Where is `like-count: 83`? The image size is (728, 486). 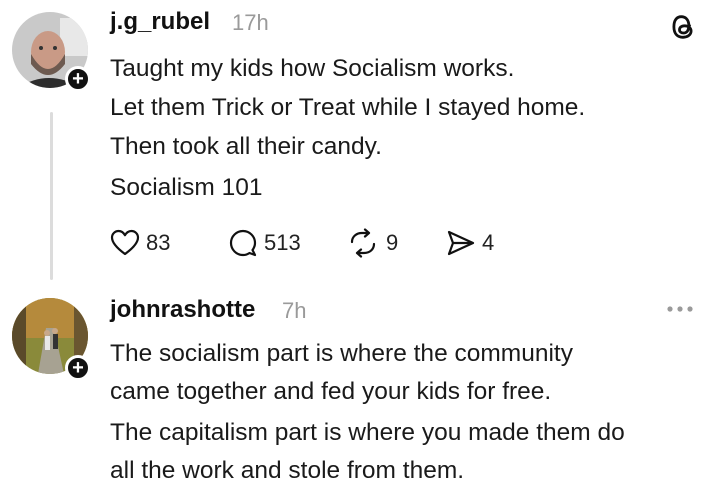 like-count: 83 is located at coordinates (158, 242).